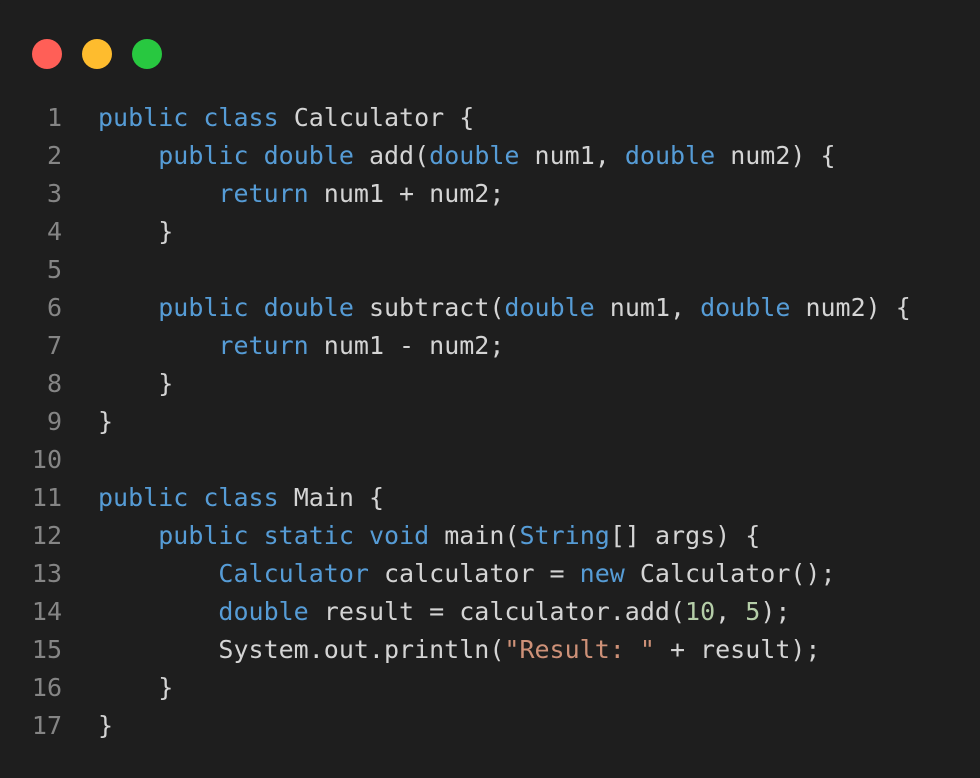  Describe the element at coordinates (46, 535) in the screenshot. I see `line-number: 12` at that location.